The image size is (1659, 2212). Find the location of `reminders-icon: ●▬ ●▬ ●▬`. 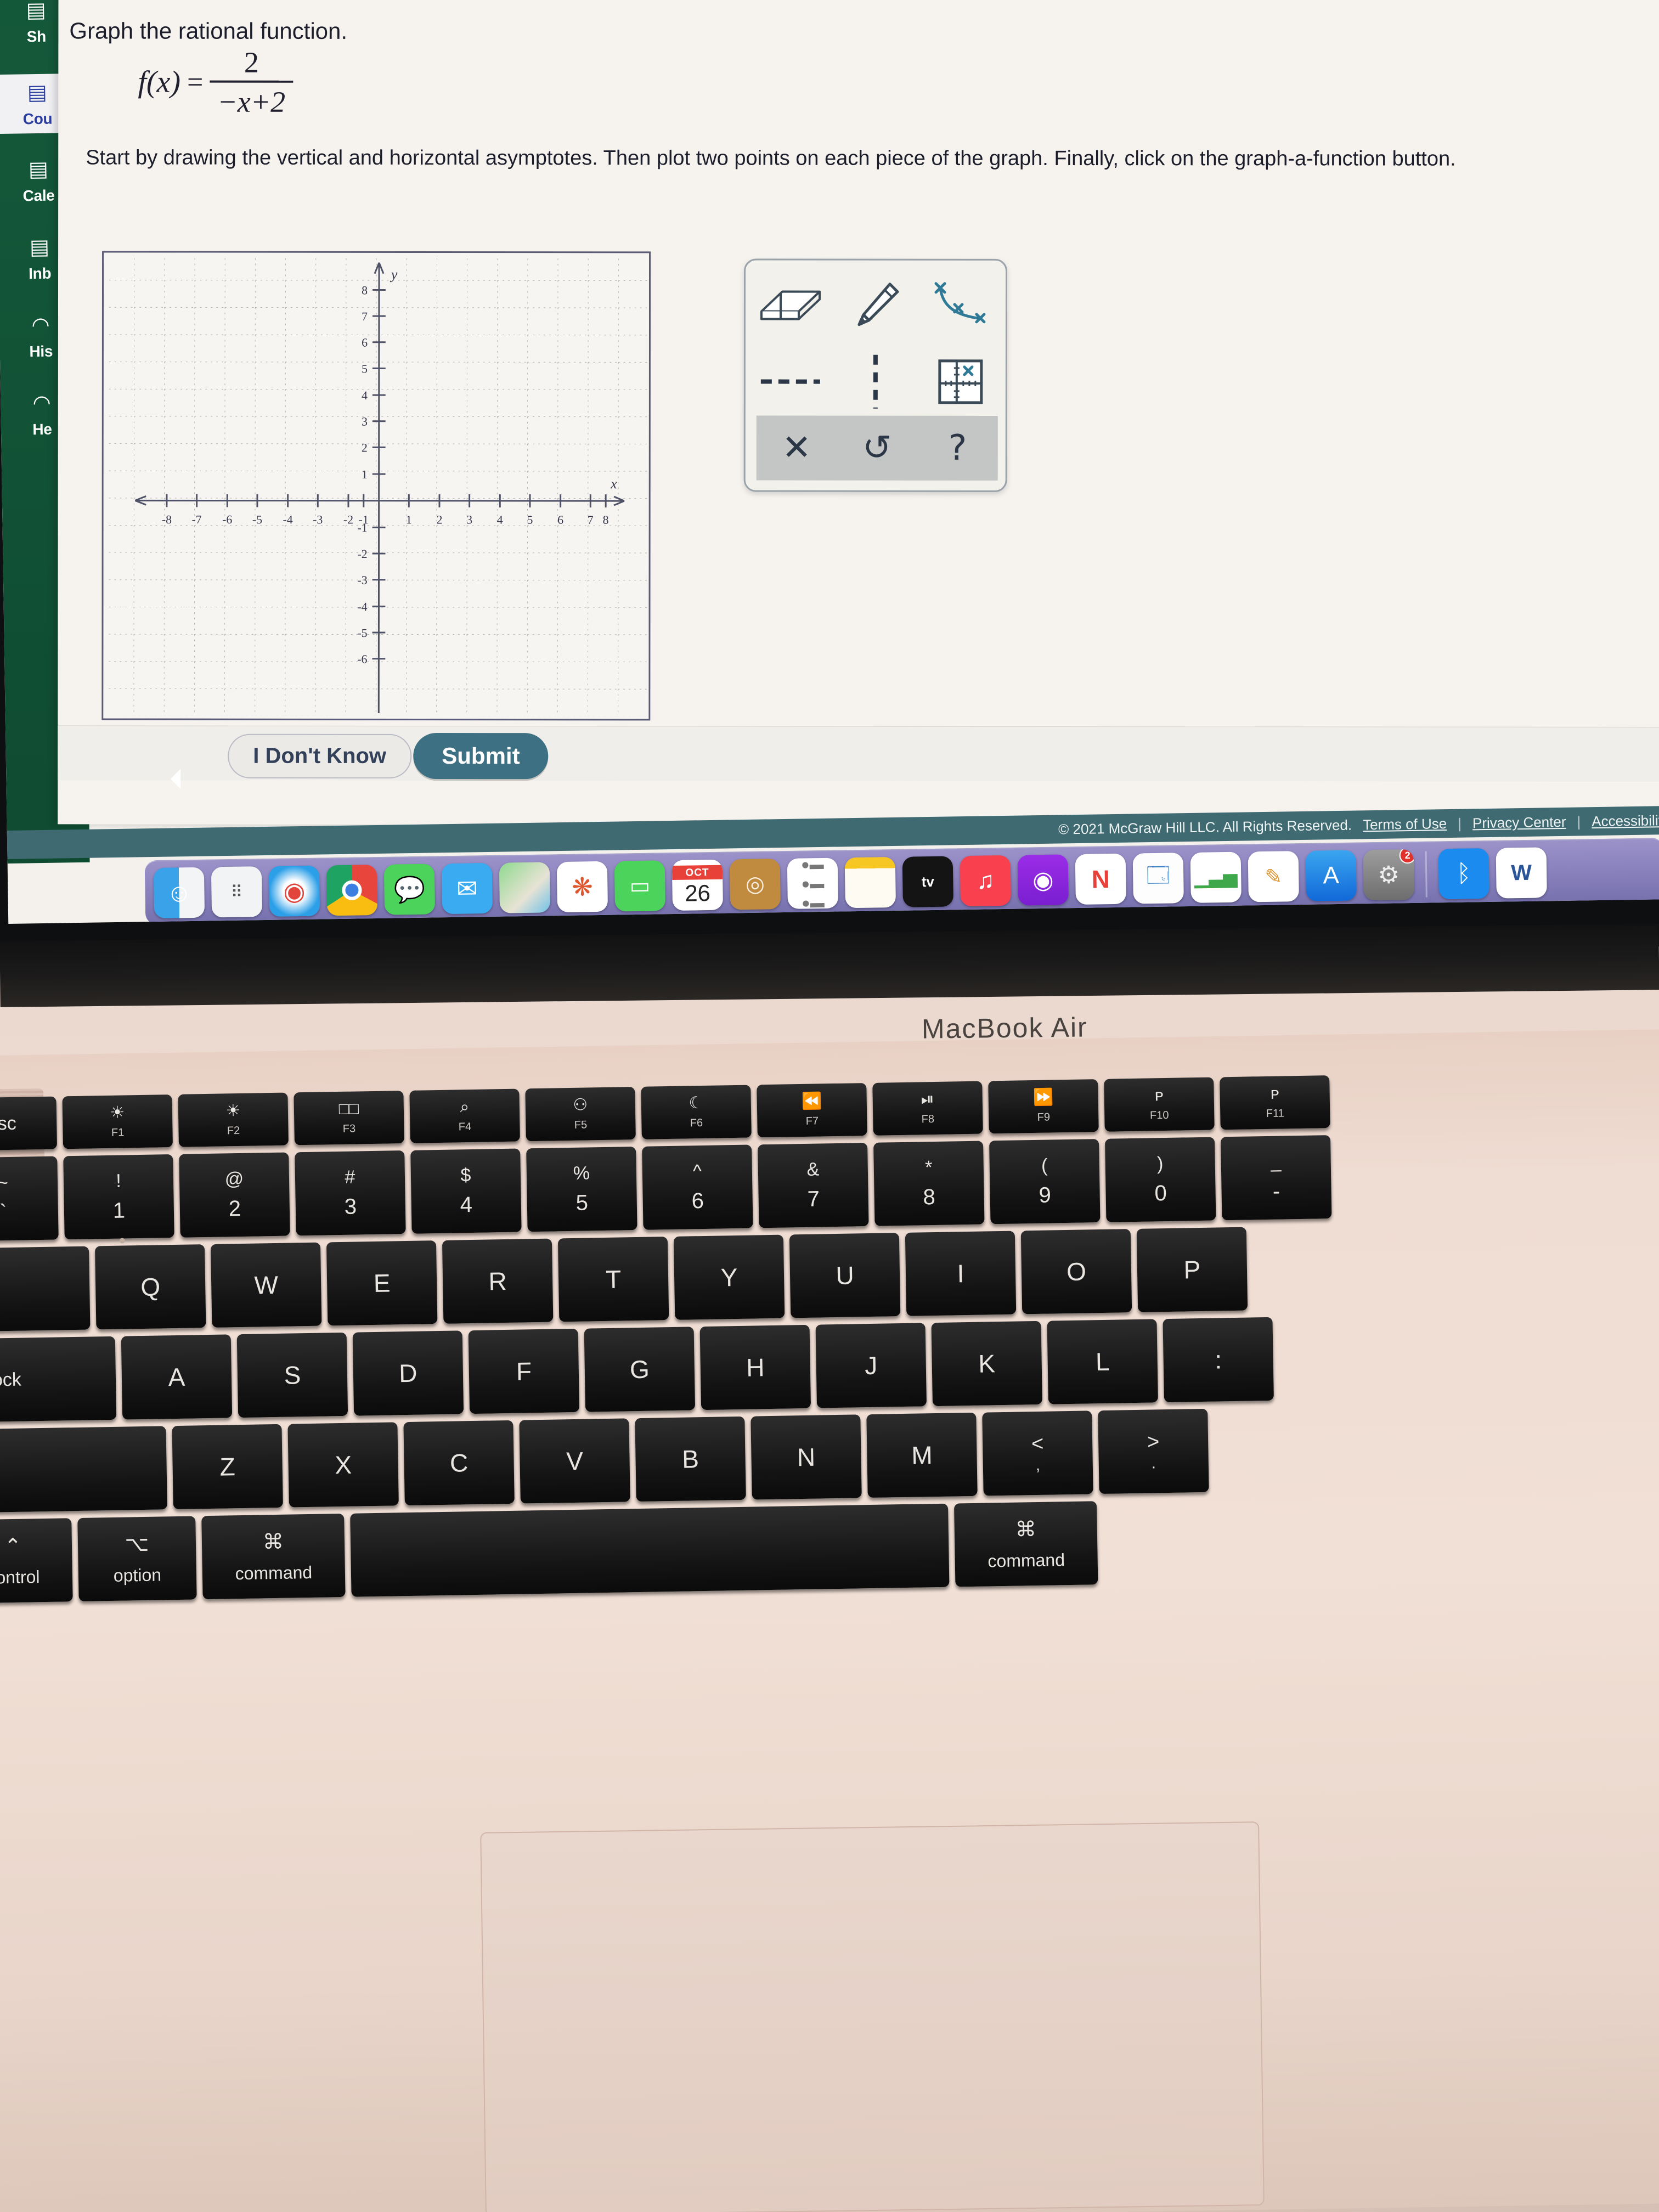

reminders-icon: ●▬ ●▬ ●▬ is located at coordinates (813, 883).